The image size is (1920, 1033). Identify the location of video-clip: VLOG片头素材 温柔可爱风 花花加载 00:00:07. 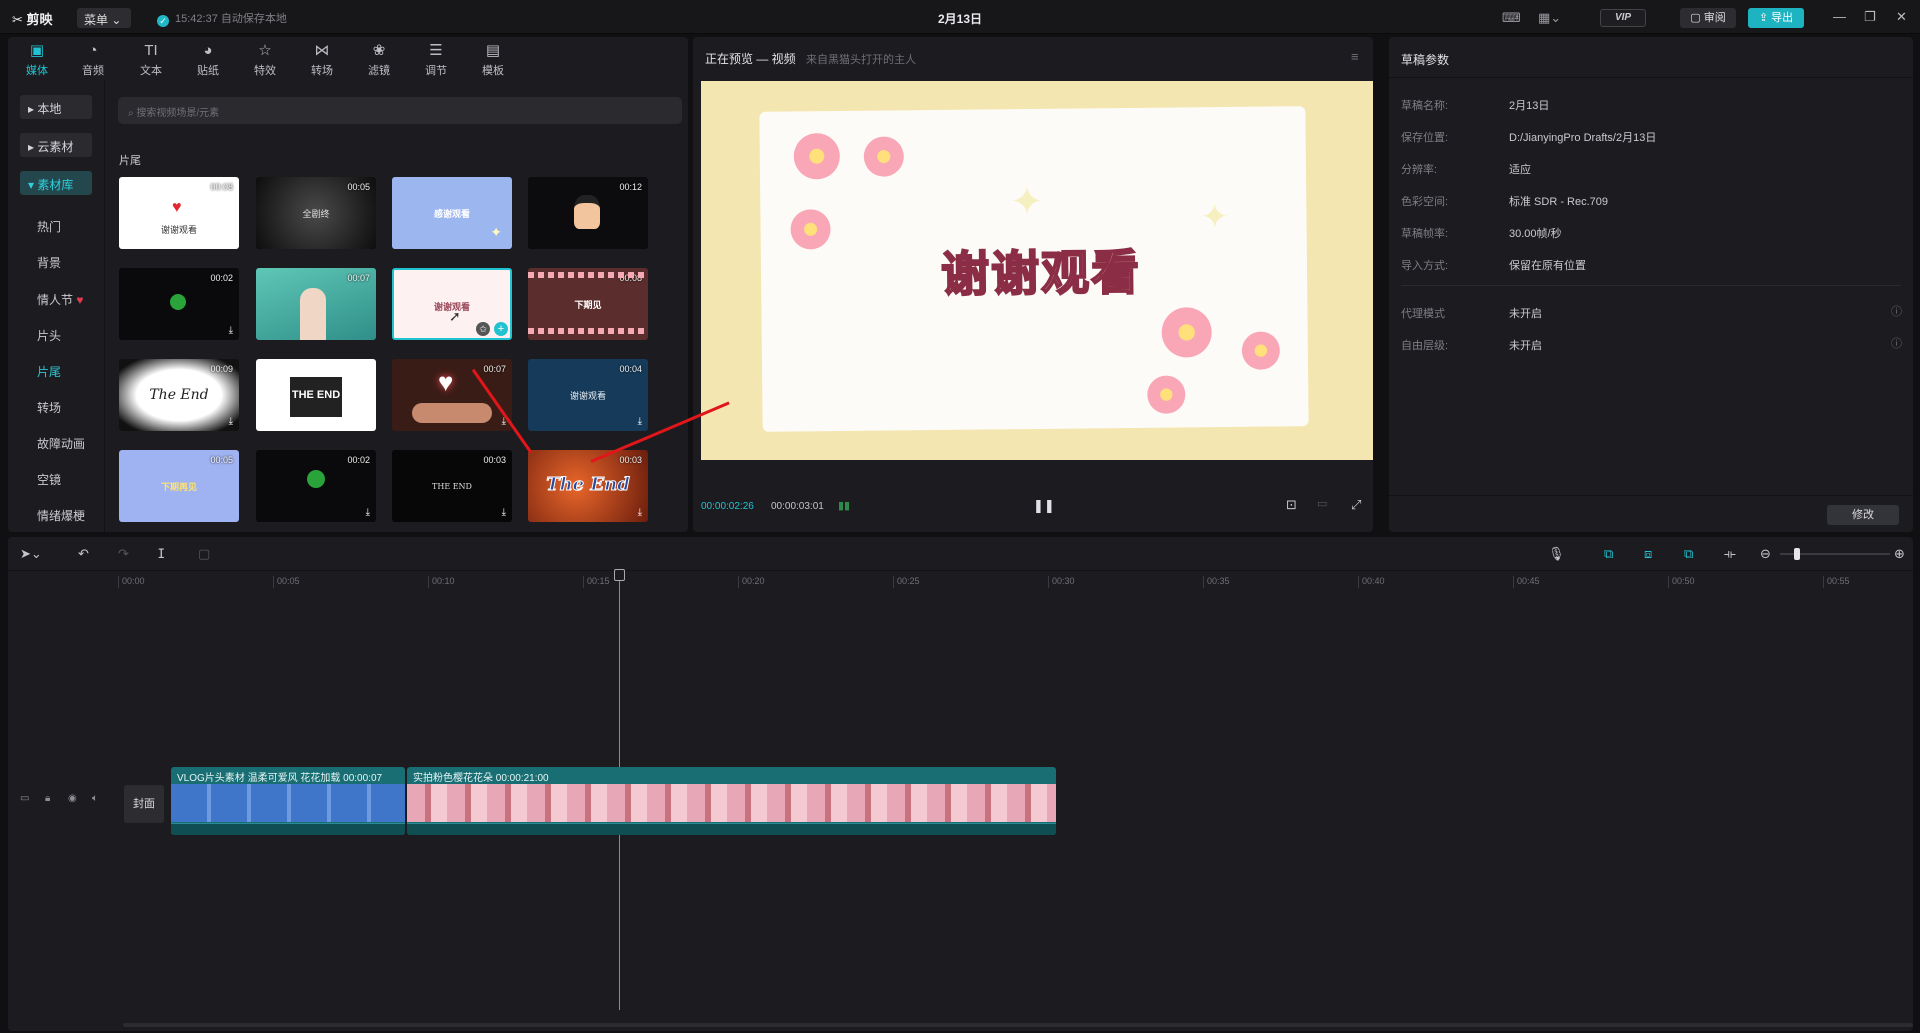
(288, 801).